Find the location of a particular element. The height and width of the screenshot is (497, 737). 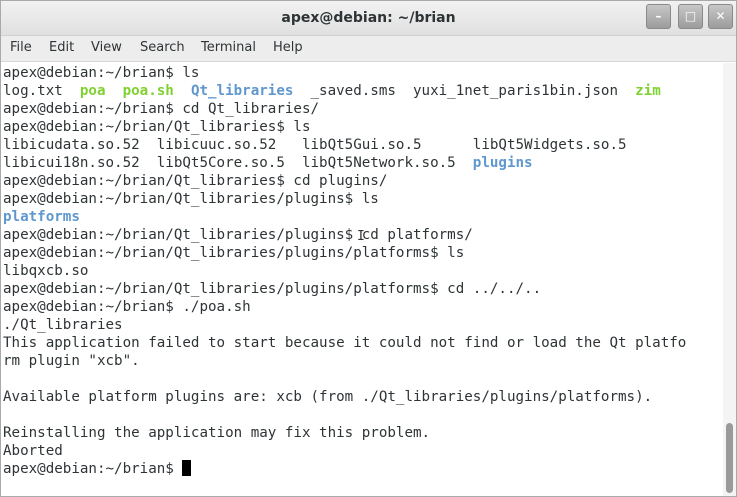

window-title: apex@debian: ~/brian is located at coordinates (368, 18).